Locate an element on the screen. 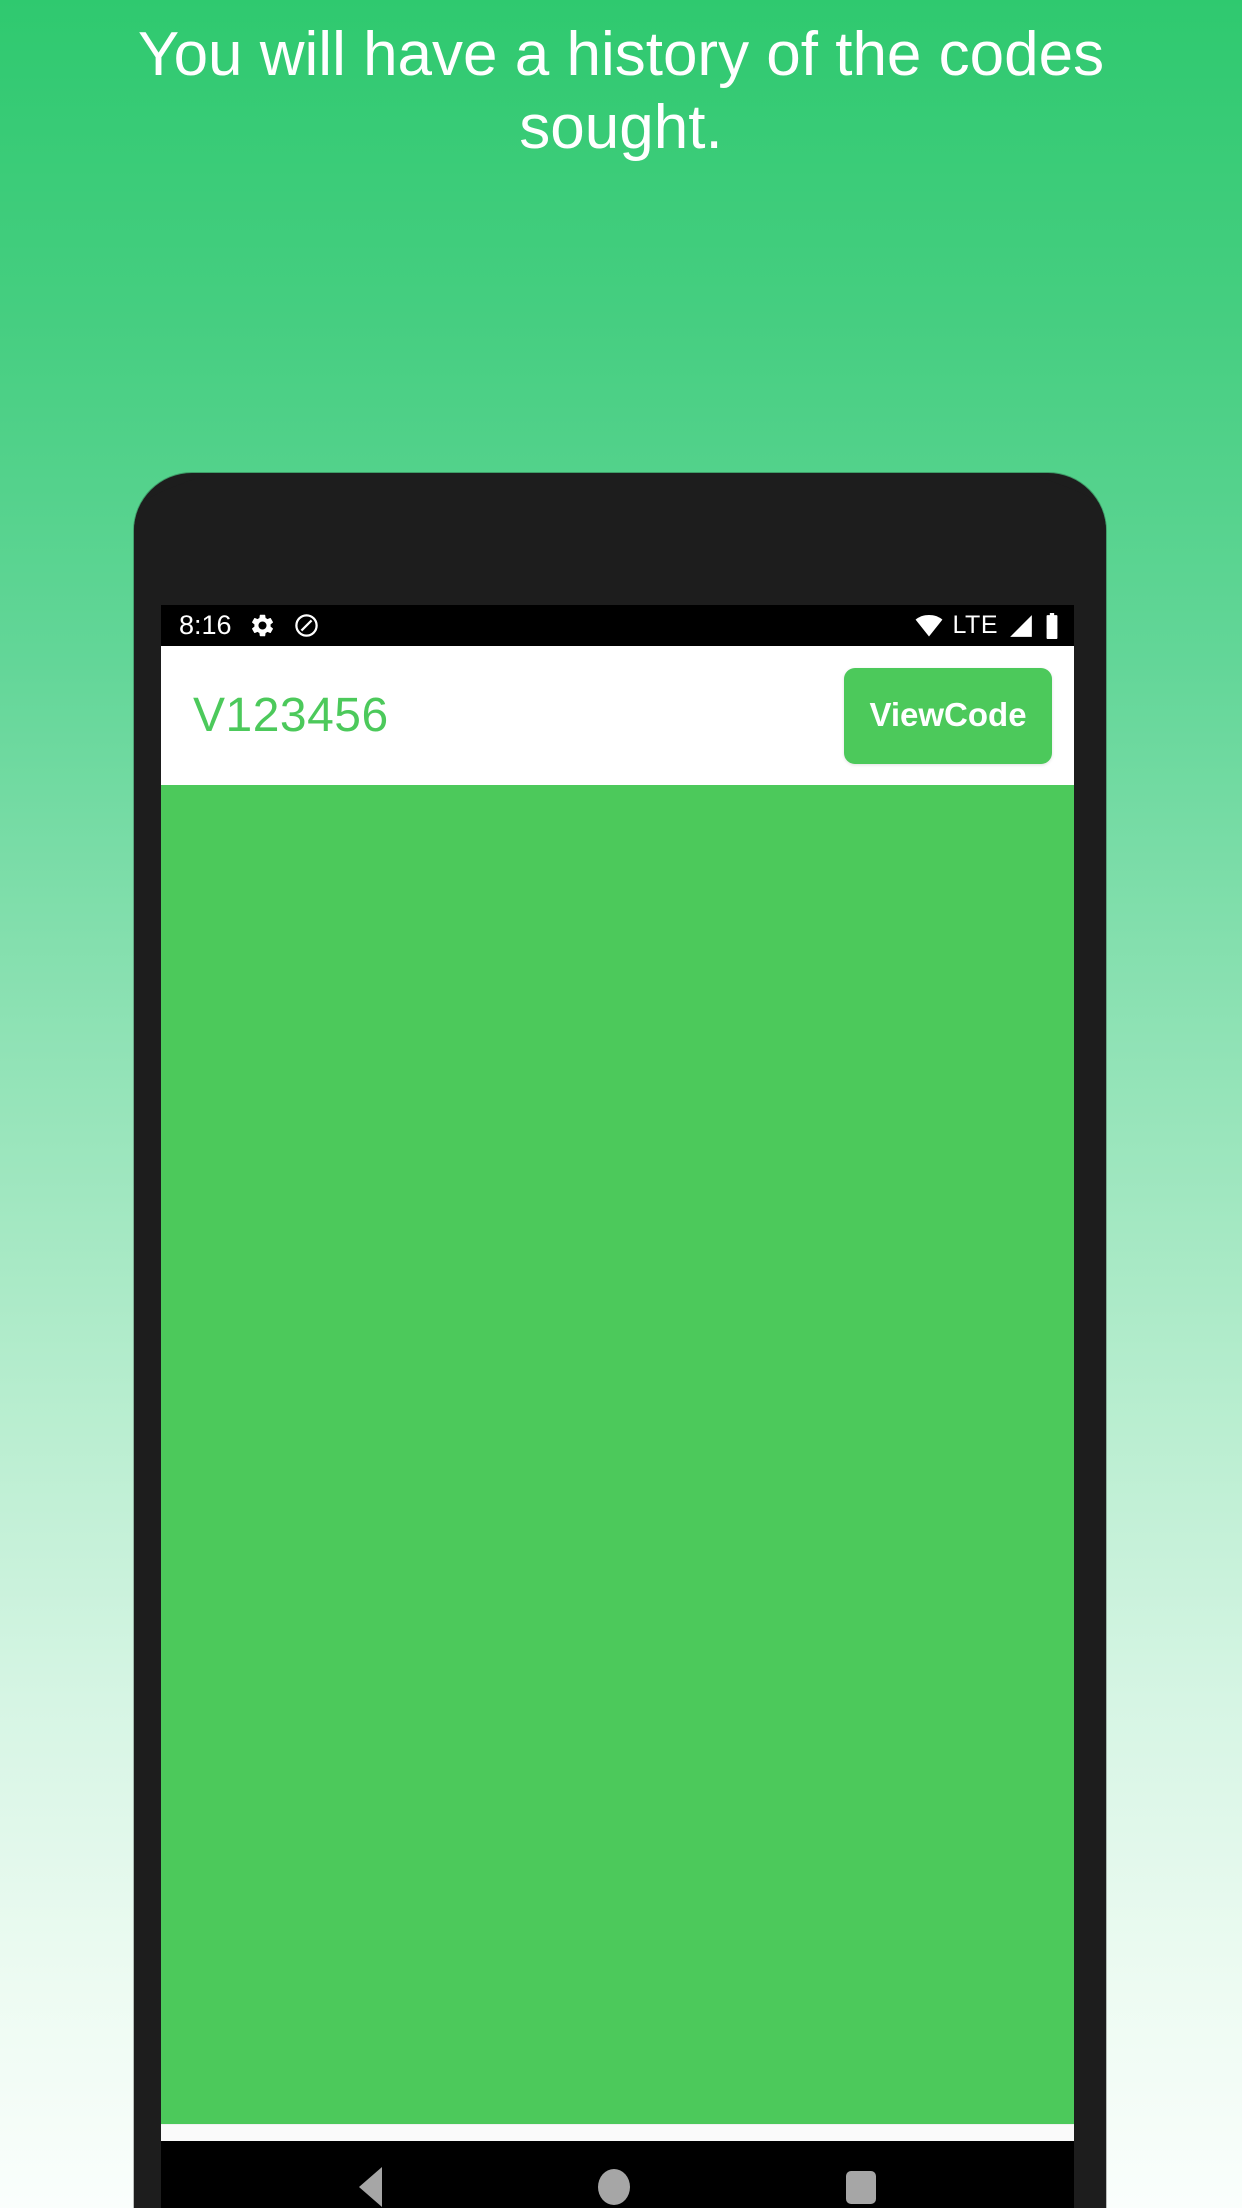 Image resolution: width=1242 pixels, height=2208 pixels. system-nav-back-button is located at coordinates (370, 2187).